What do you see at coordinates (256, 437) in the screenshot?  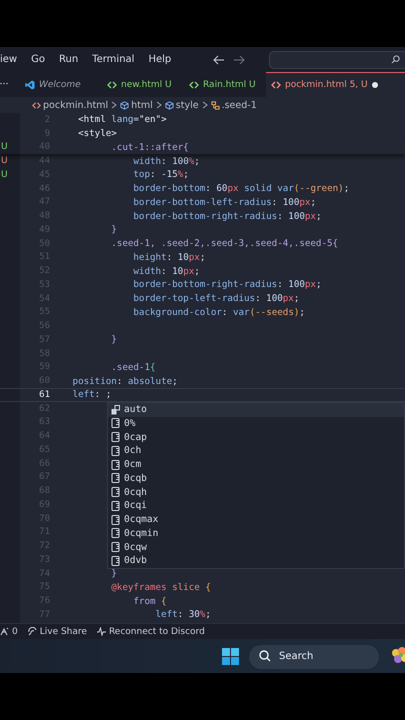 I see `suggestion-item: 0cap` at bounding box center [256, 437].